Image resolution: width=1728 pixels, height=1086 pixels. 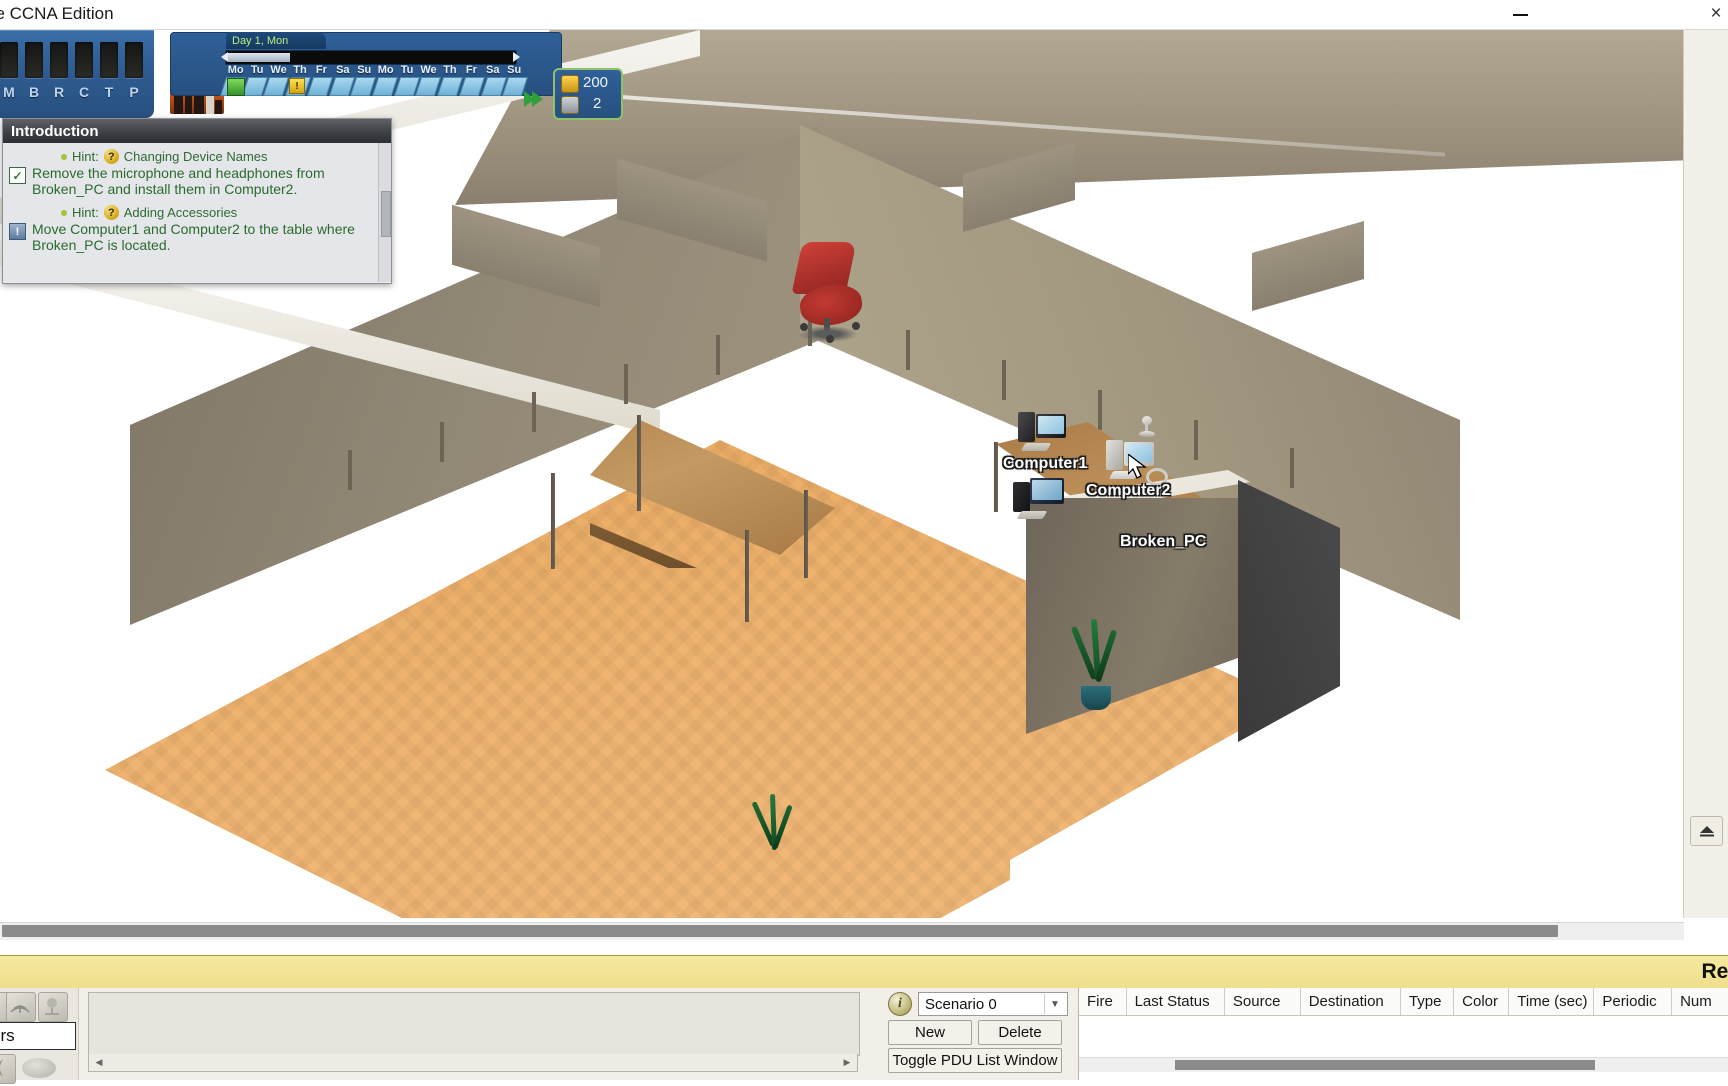 What do you see at coordinates (9, 60) in the screenshot?
I see `build-slot-m` at bounding box center [9, 60].